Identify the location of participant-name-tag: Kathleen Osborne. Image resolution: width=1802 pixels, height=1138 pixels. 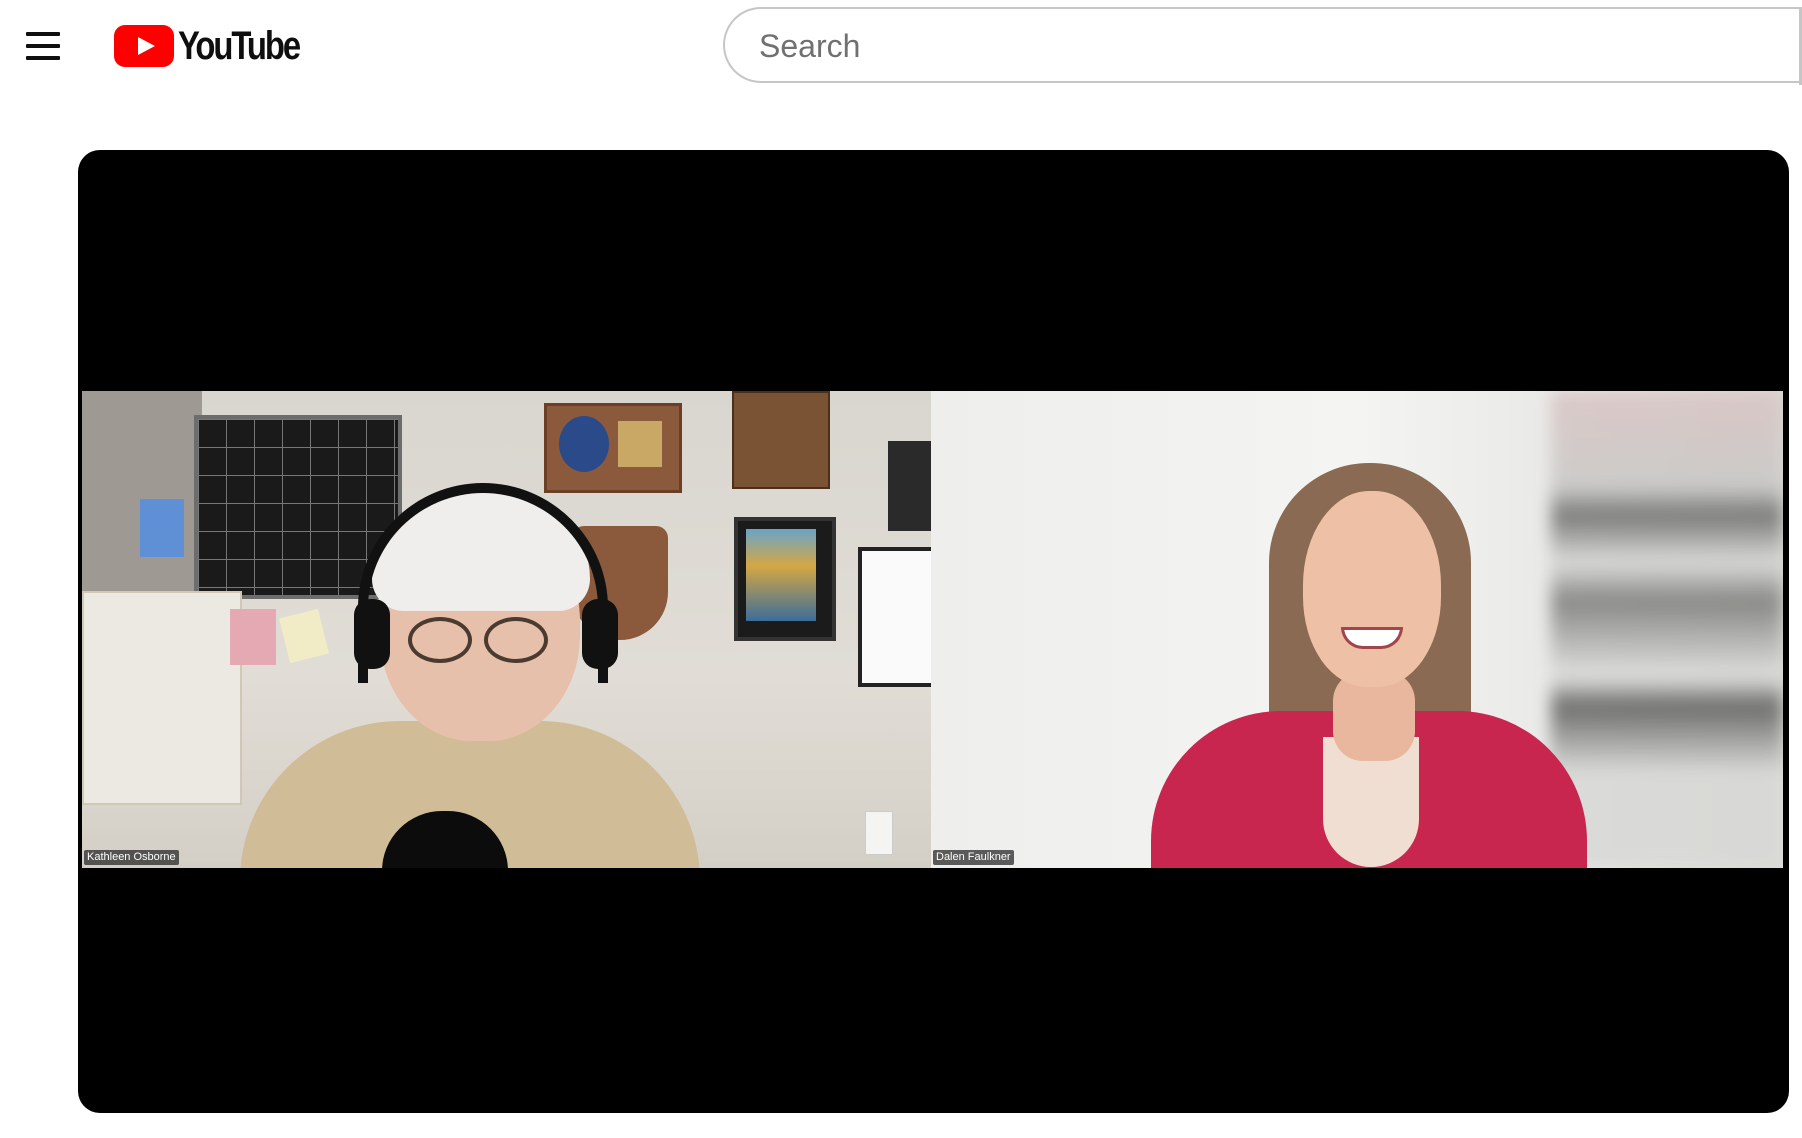
(131, 857).